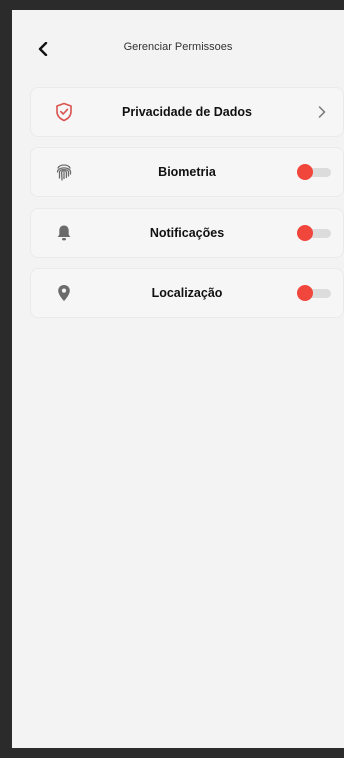  What do you see at coordinates (314, 172) in the screenshot?
I see `biometria-toggle` at bounding box center [314, 172].